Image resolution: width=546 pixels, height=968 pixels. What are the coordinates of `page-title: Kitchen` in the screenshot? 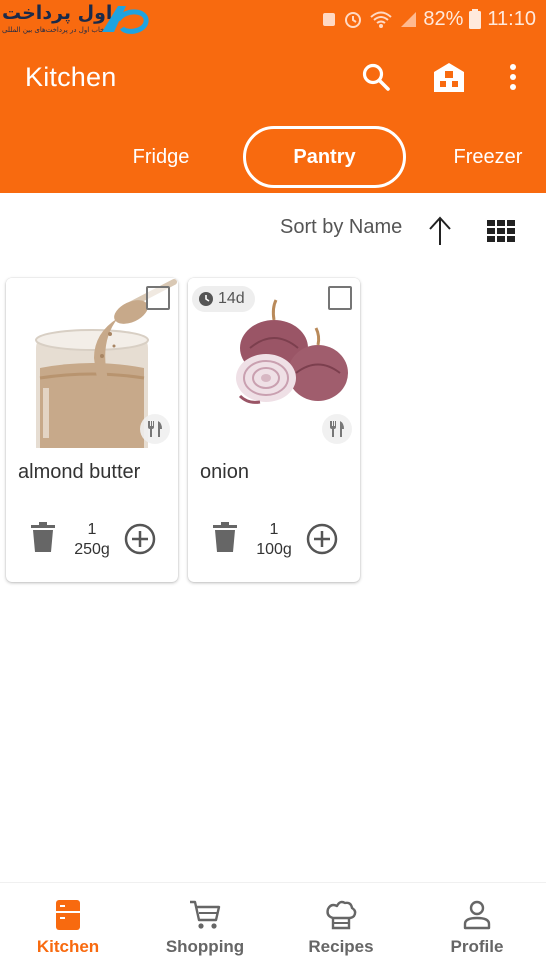 It's located at (71, 77).